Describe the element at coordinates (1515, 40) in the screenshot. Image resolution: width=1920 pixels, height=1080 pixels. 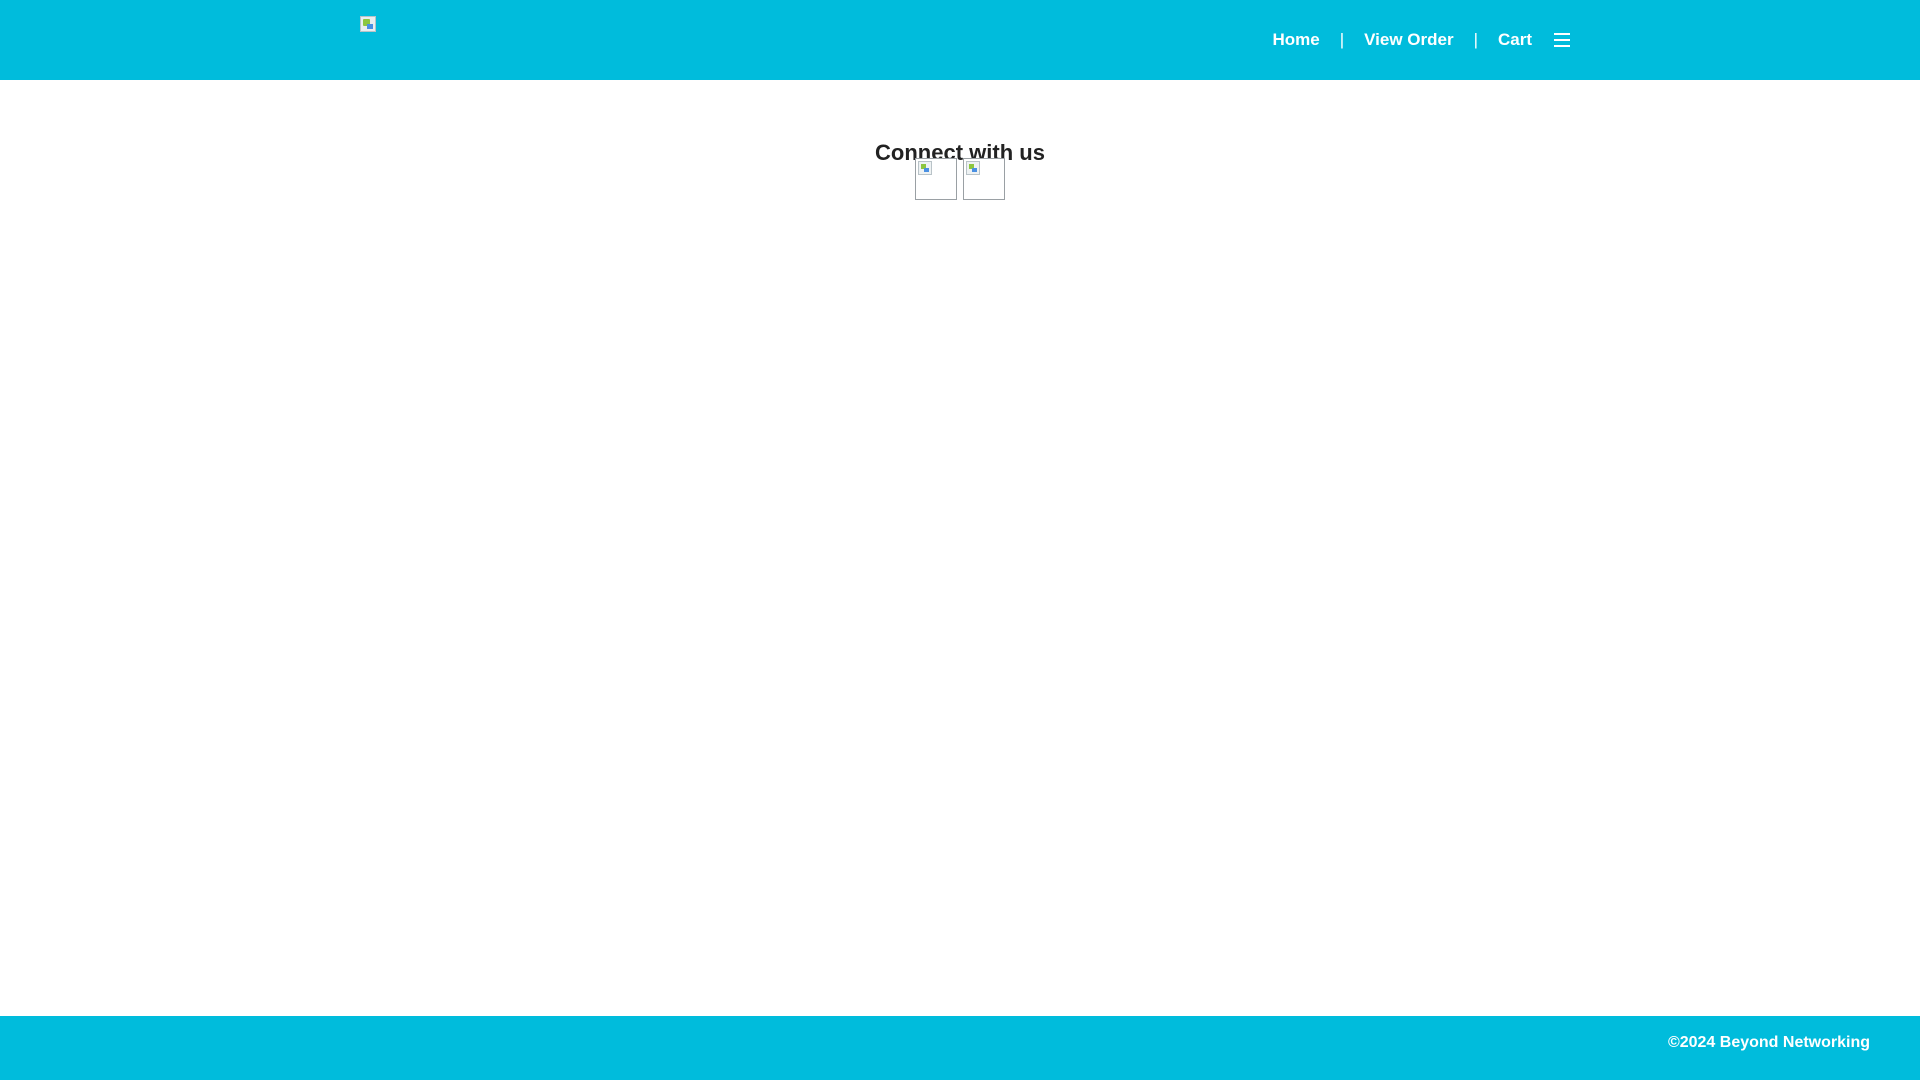
I see `nav-cart-link: Cart` at that location.